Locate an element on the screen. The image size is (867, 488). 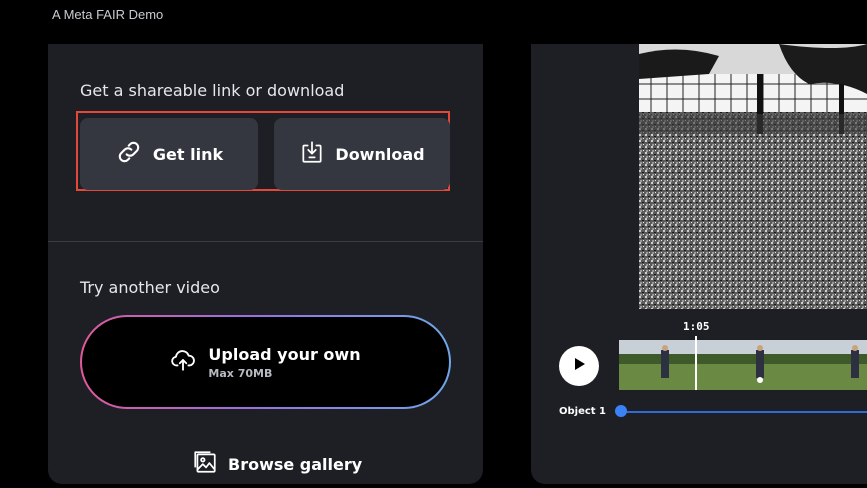
browse-gallery-label: Browse gallery is located at coordinates (295, 464).